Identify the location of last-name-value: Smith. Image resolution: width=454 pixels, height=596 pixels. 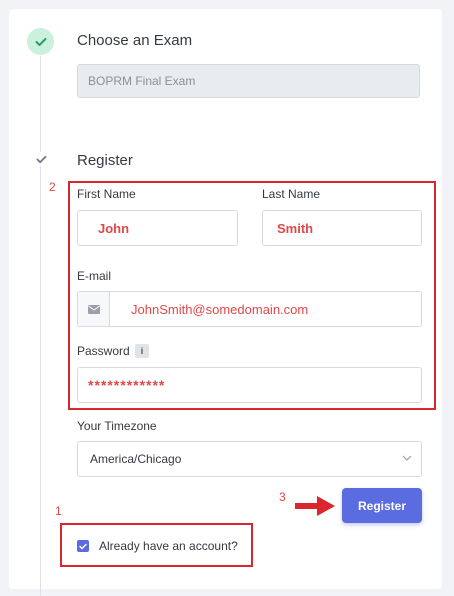
(295, 228).